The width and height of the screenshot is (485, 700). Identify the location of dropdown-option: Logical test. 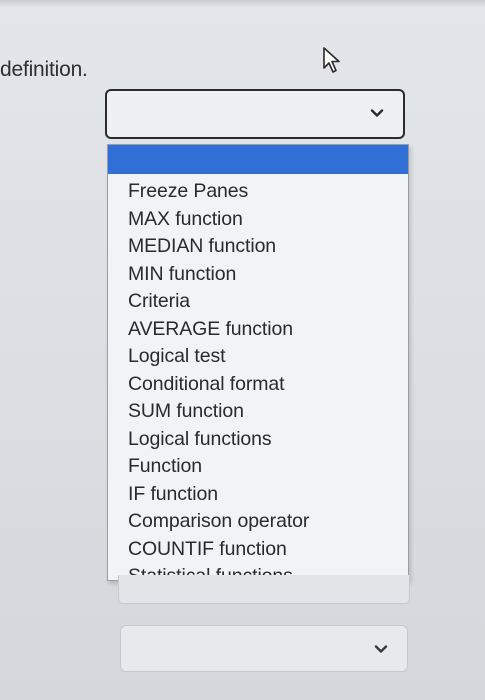
(218, 357).